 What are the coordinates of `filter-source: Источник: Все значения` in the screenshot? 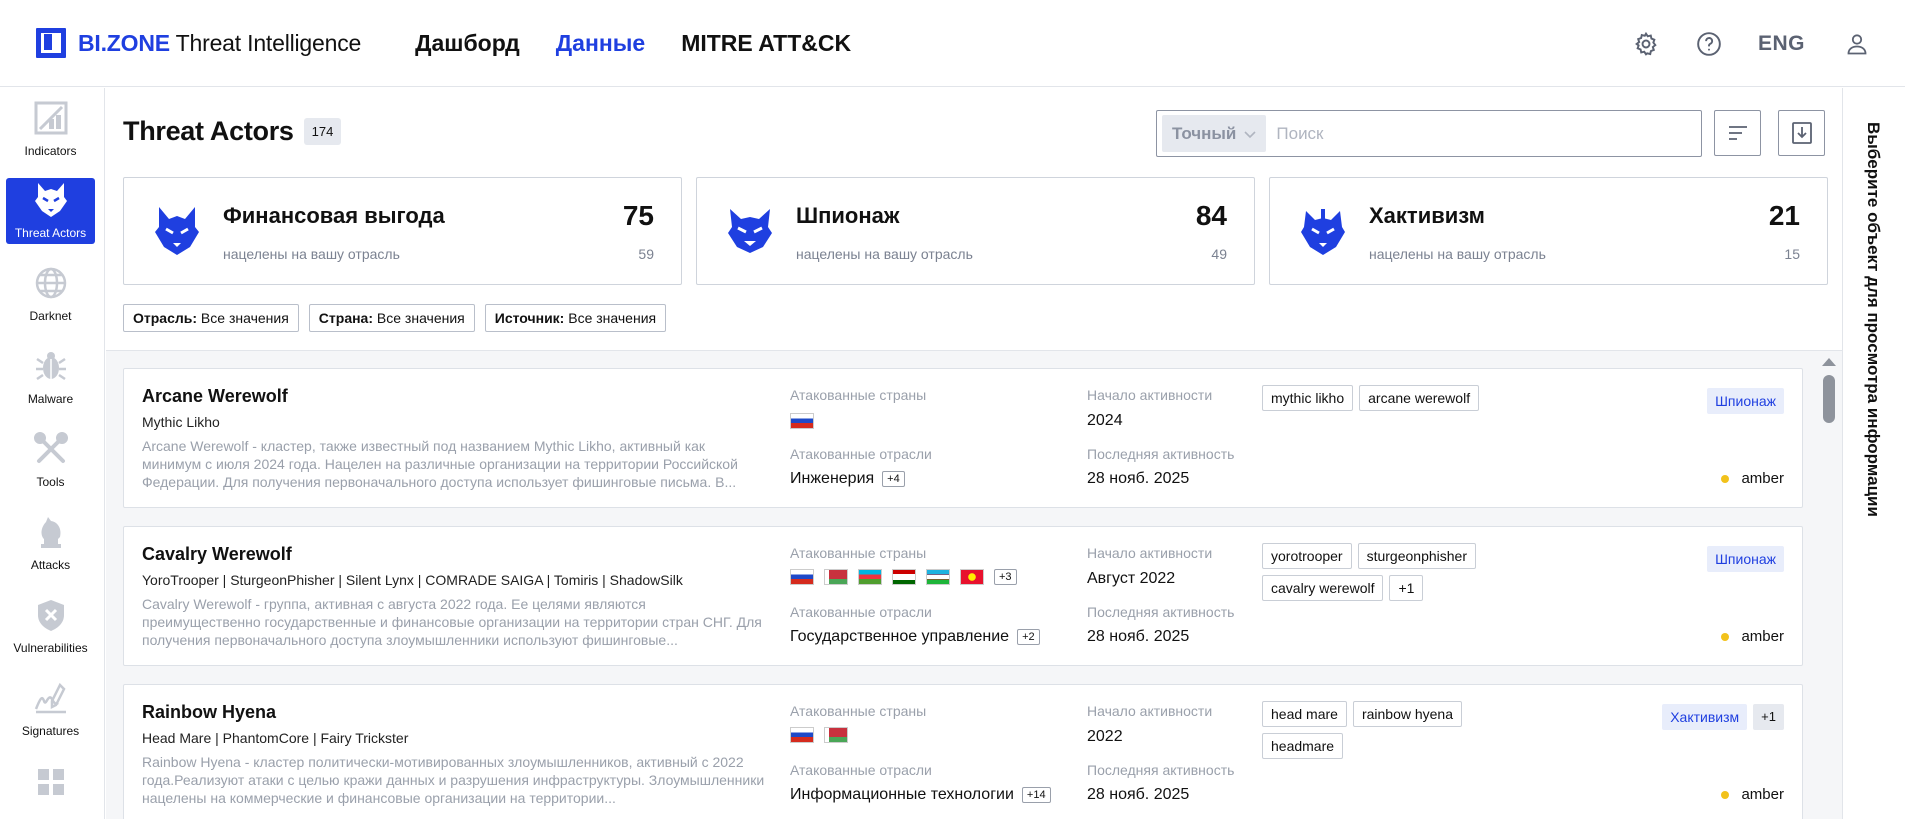 It's located at (575, 318).